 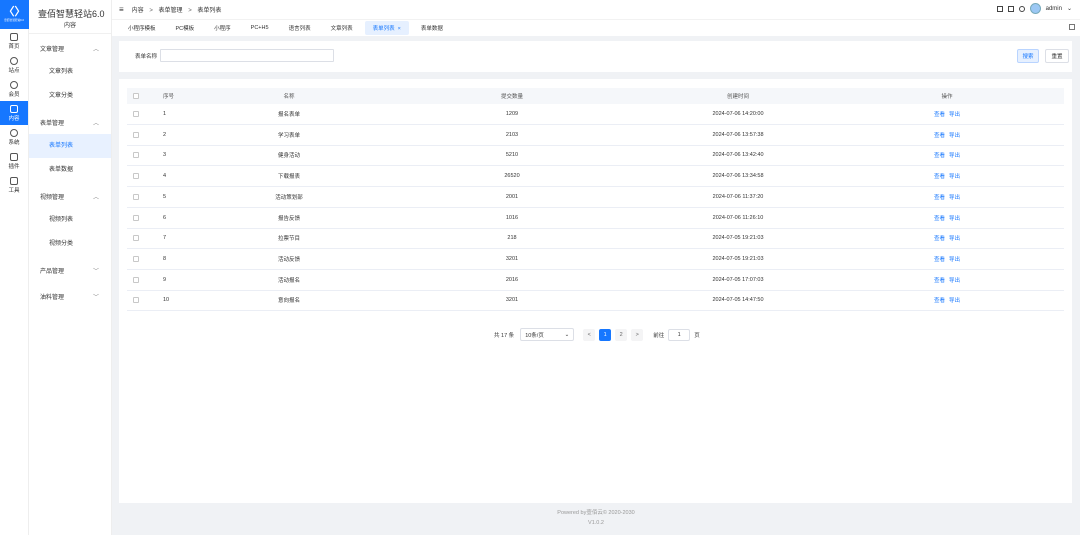 I want to click on rail-item-system: 系统, so click(x=14, y=137).